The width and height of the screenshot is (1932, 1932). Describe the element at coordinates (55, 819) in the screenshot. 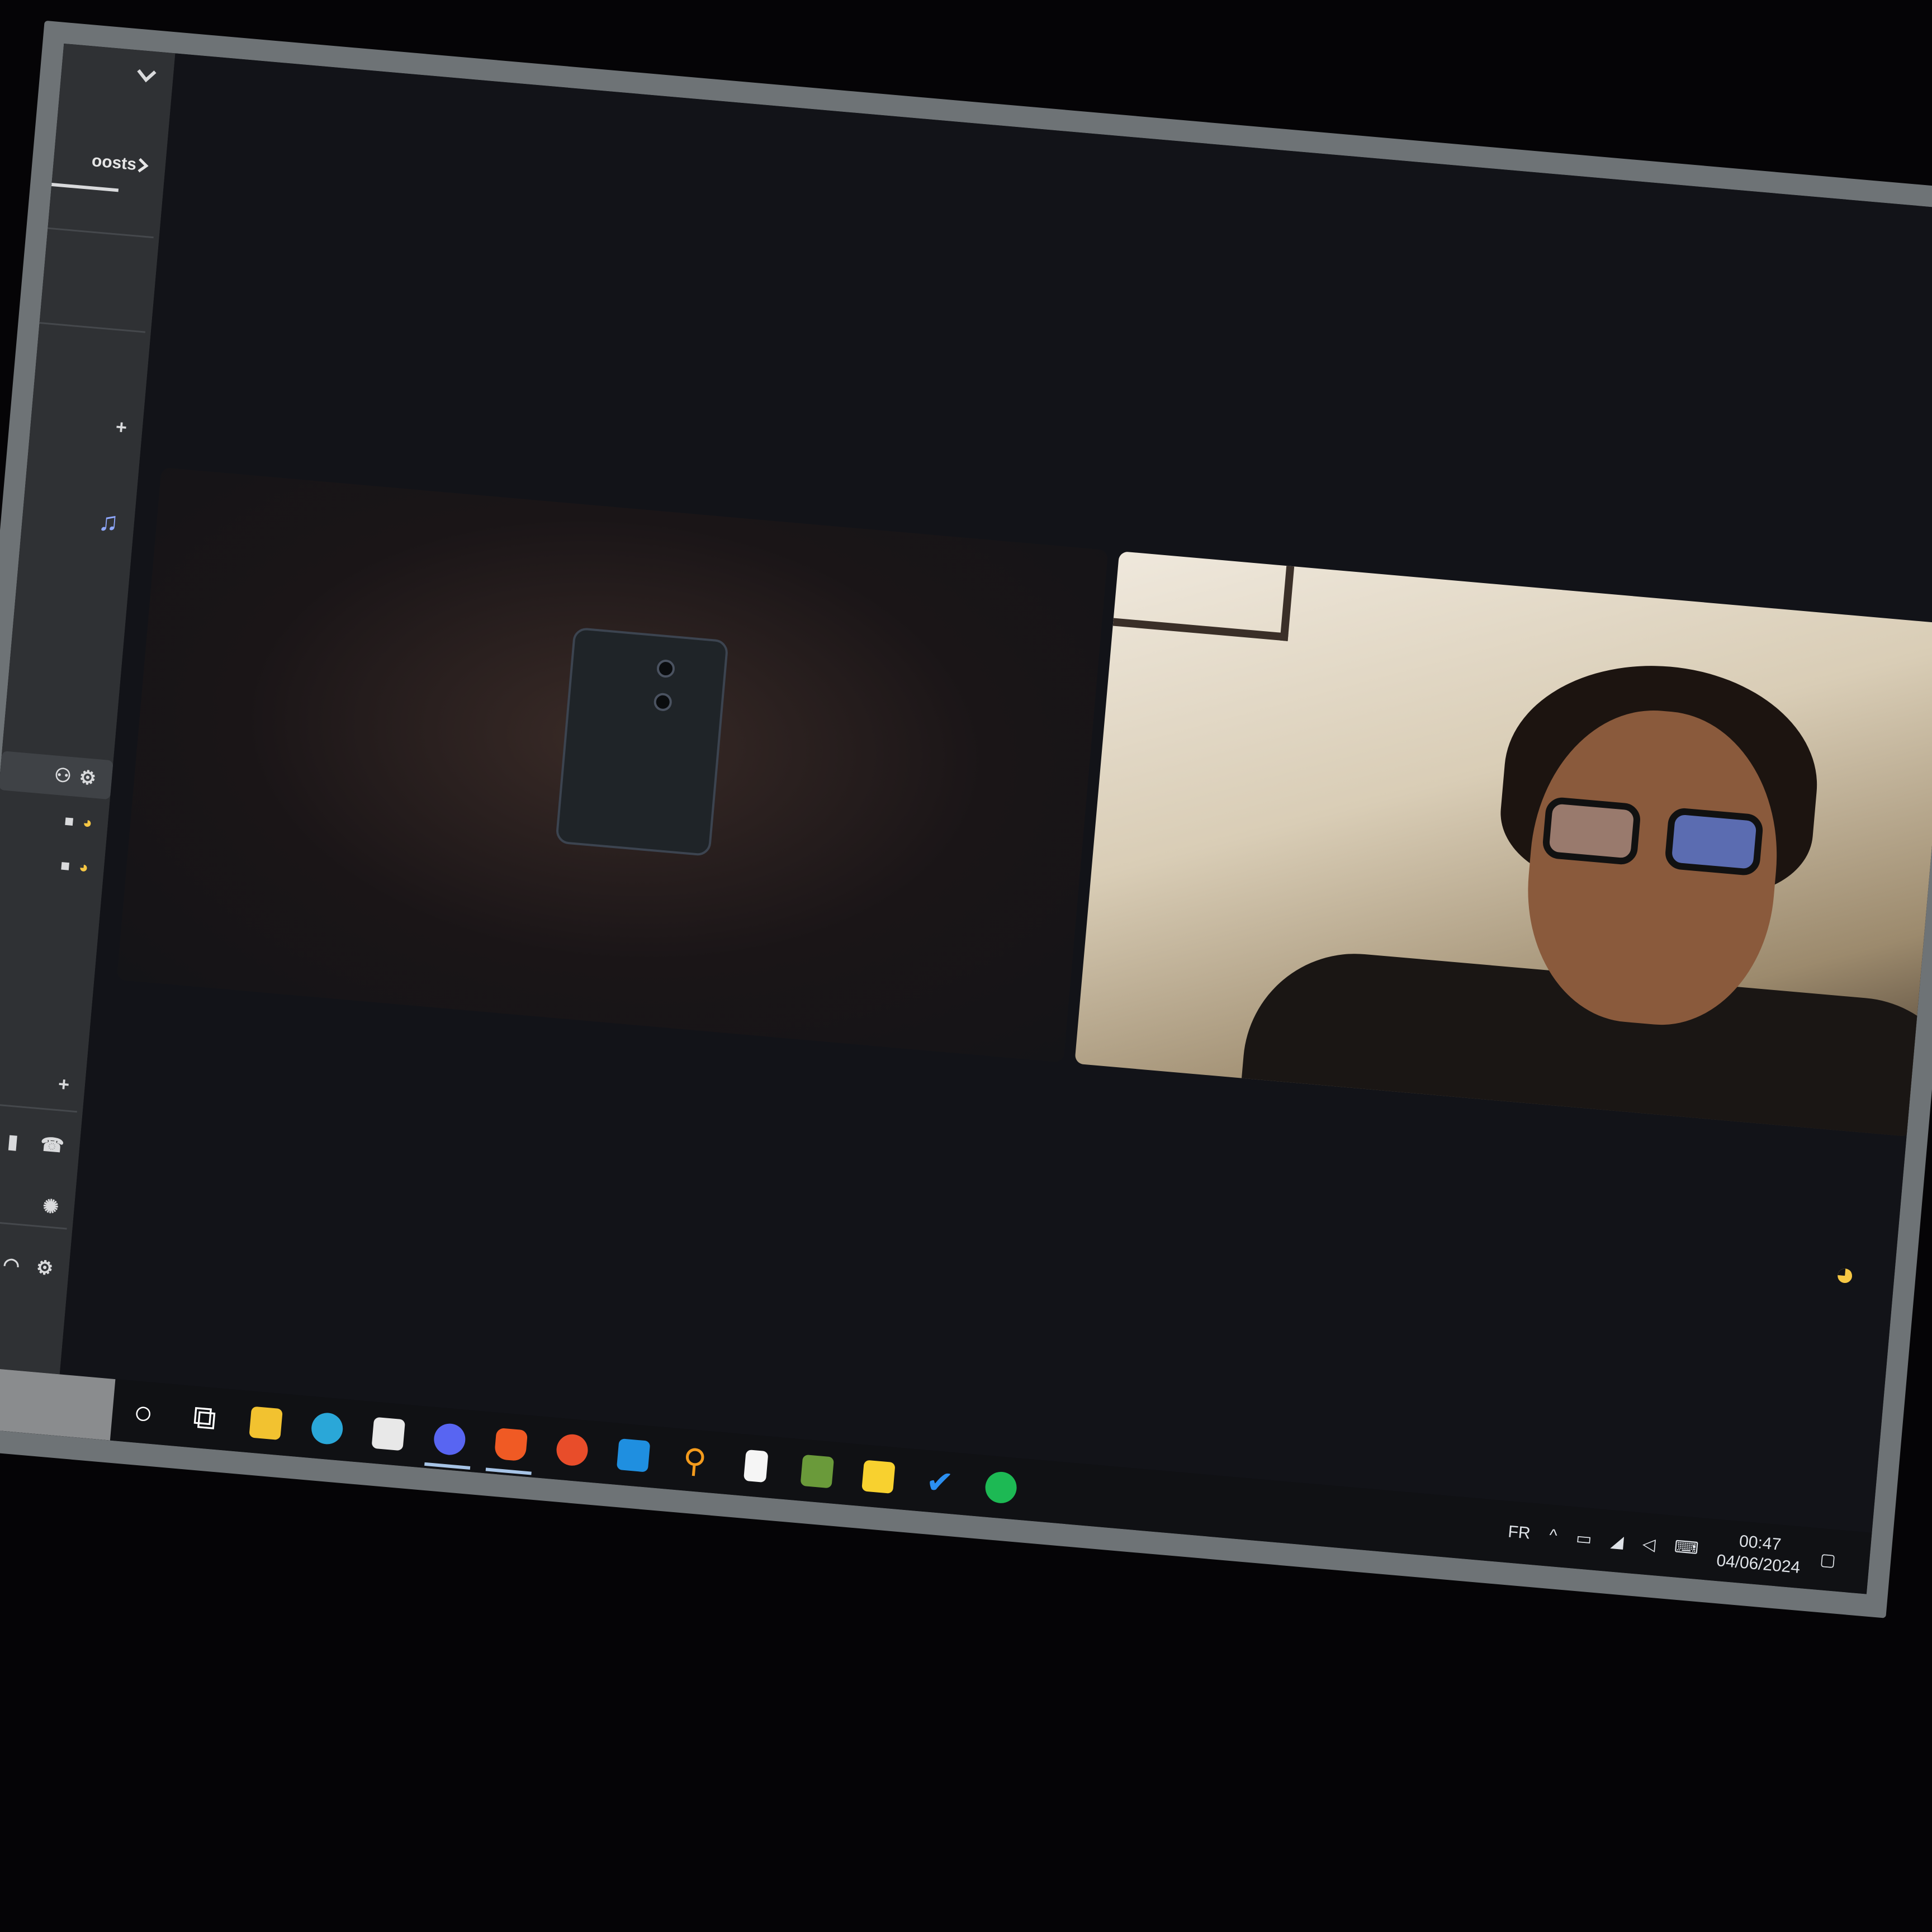

I see `voice-member-1: ■ ◕` at that location.